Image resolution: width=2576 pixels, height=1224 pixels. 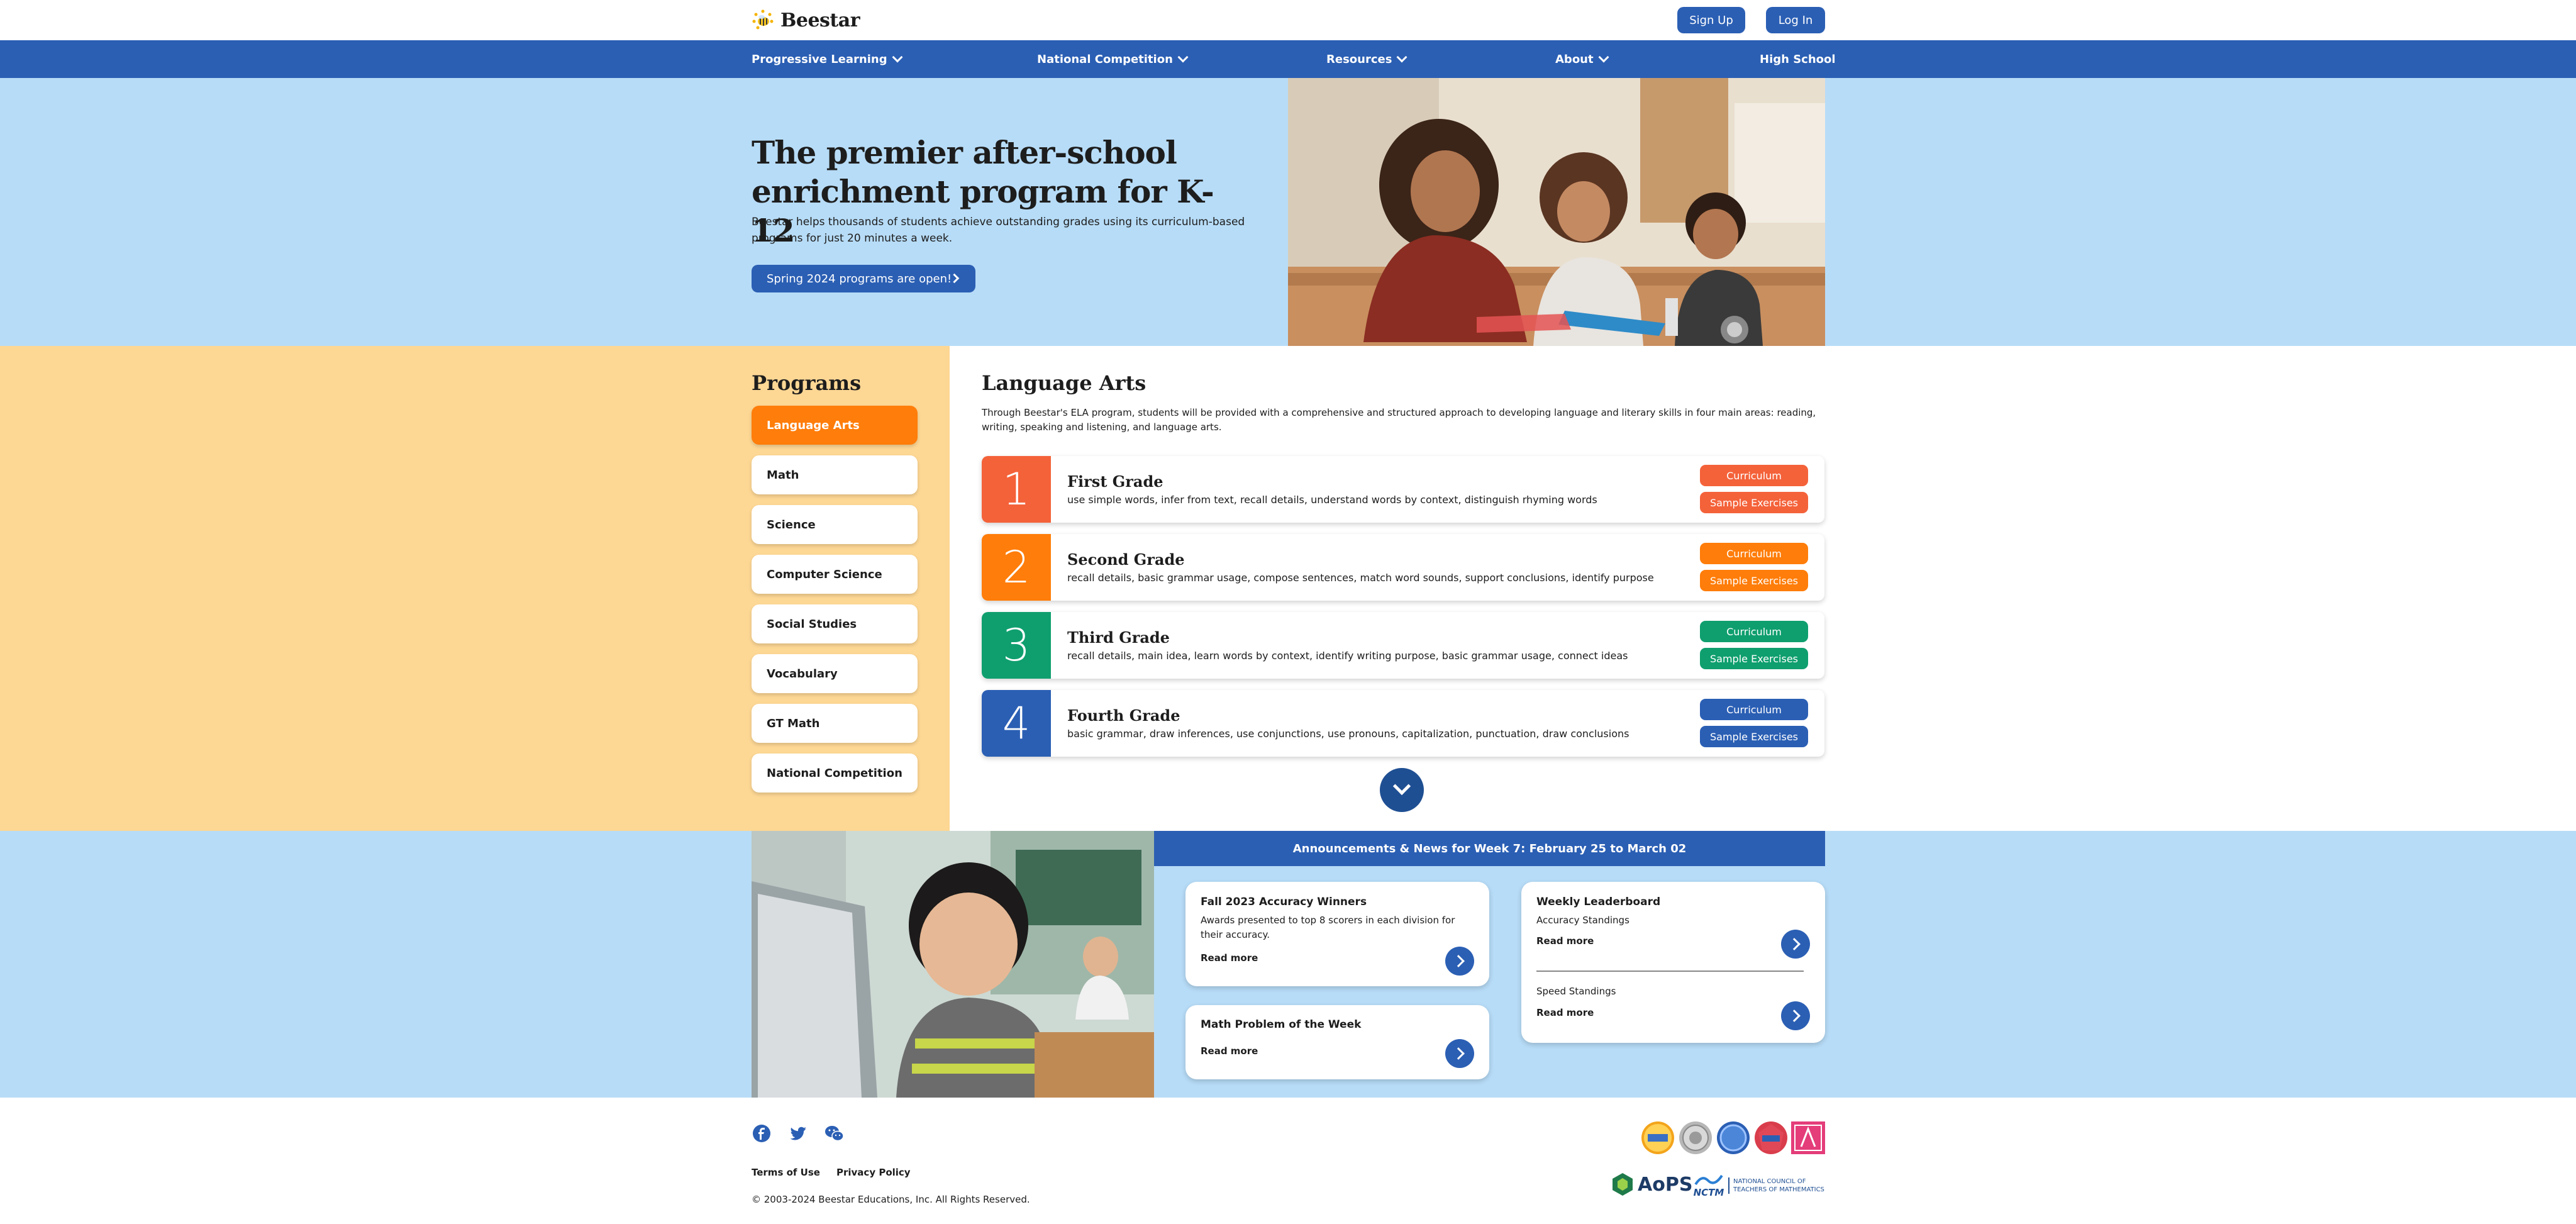 What do you see at coordinates (807, 383) in the screenshot?
I see `programs-title: Programs` at bounding box center [807, 383].